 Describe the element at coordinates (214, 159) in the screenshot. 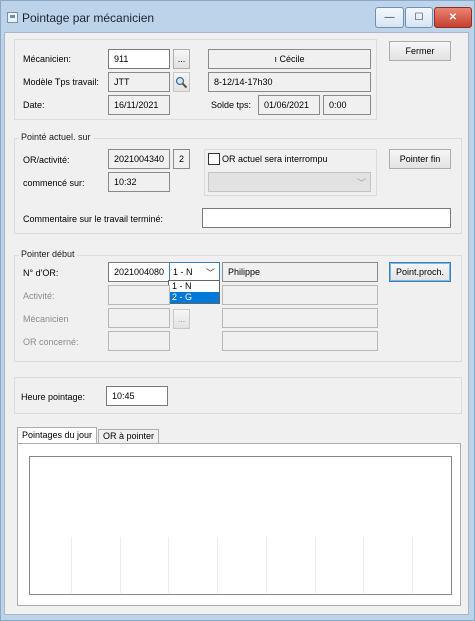

I see `interrompu-checkbox` at that location.